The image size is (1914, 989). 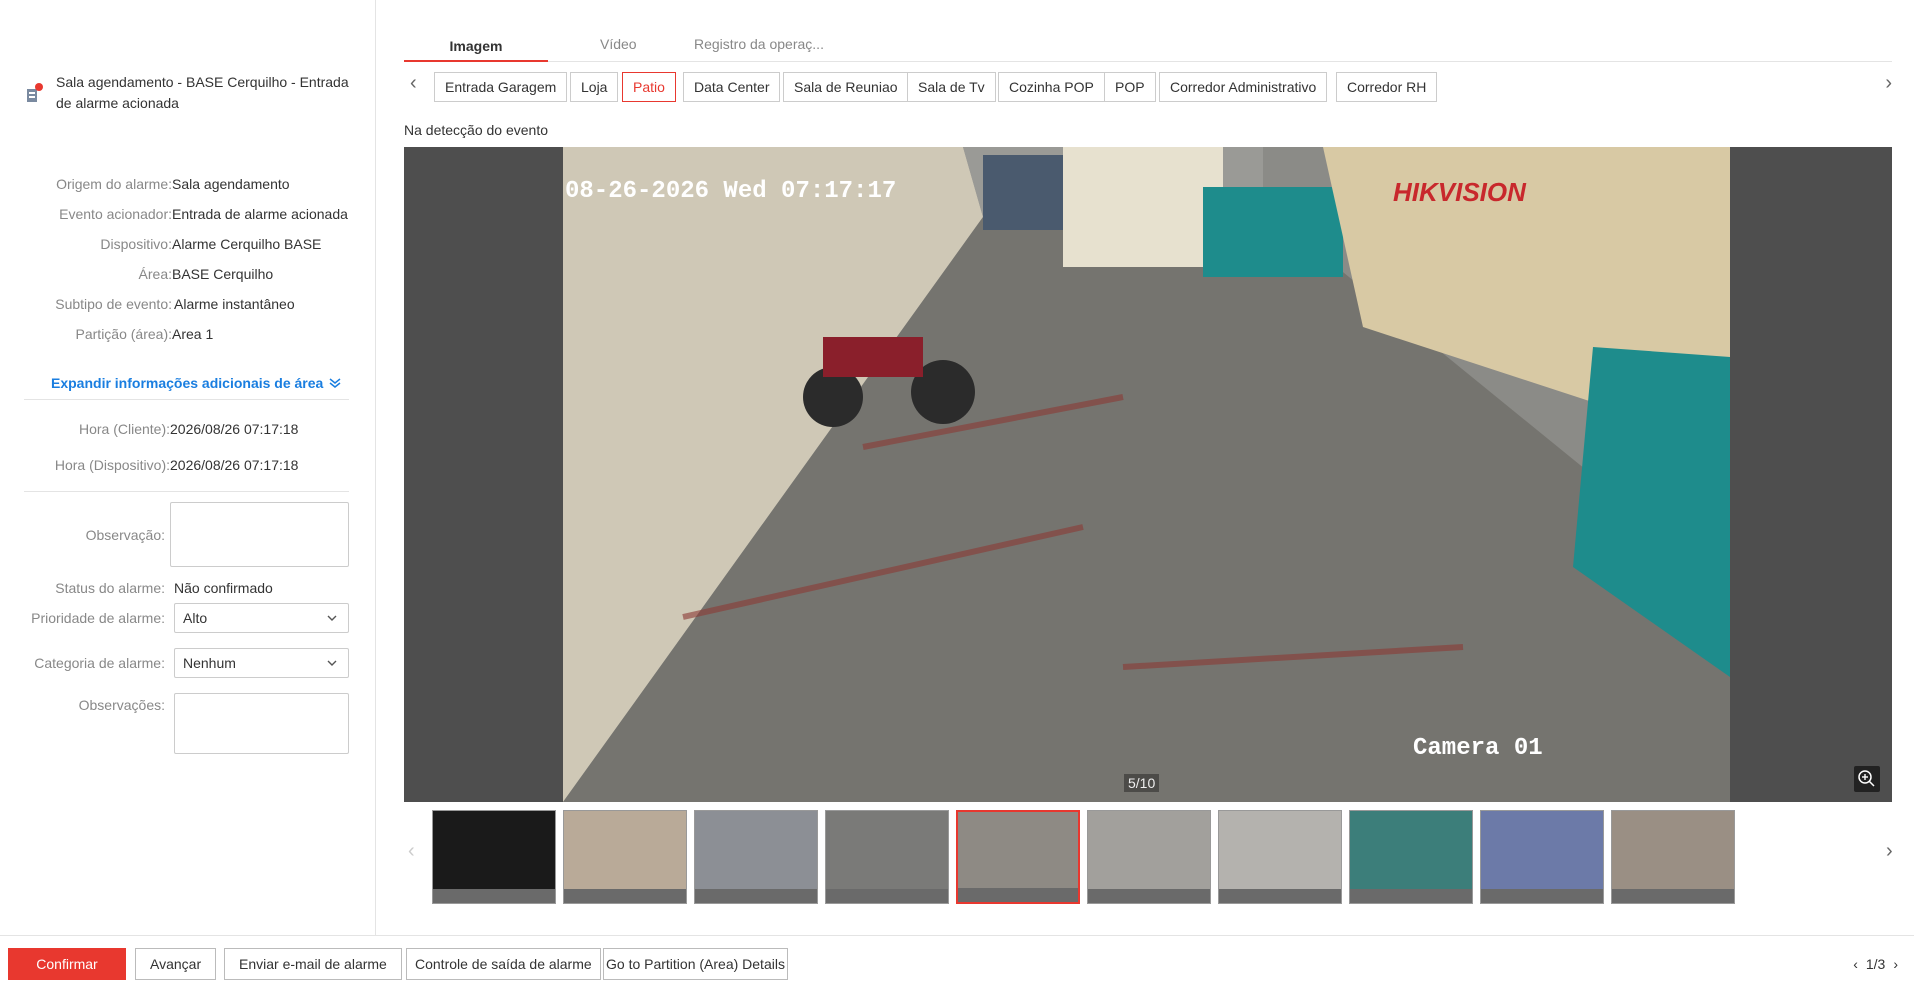 I want to click on double-chevron-down-icon, so click(x=335, y=383).